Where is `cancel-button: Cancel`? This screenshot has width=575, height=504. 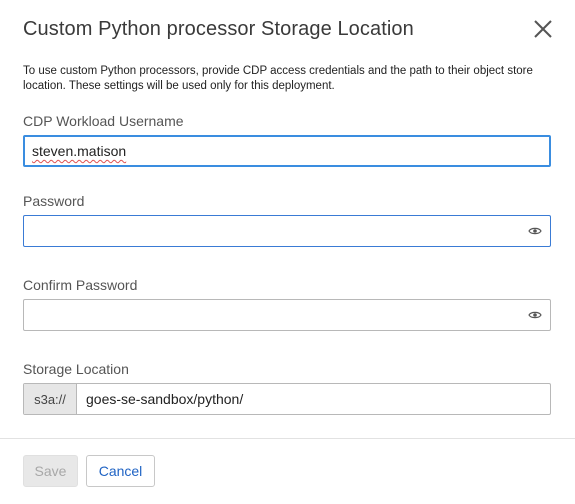
cancel-button: Cancel is located at coordinates (120, 471).